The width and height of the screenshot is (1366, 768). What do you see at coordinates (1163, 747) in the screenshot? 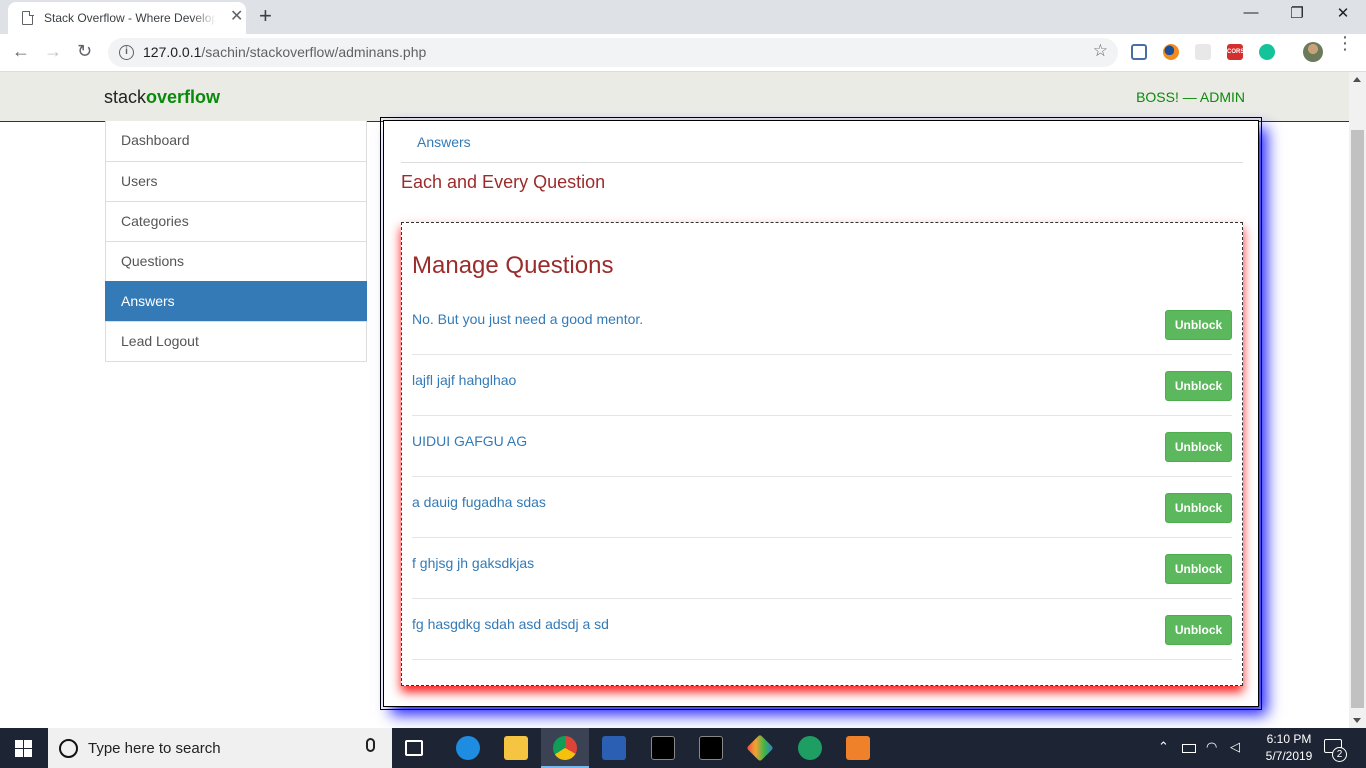
I see `show-hidden-icons-icon: ⌃` at bounding box center [1163, 747].